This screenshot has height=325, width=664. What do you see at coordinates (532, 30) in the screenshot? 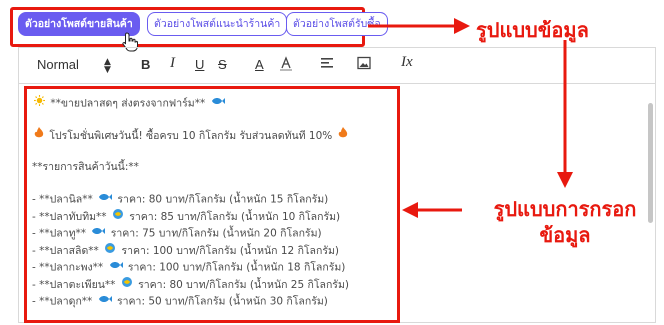
I see `annotation-data-format: รูปแบบข้อมูล` at bounding box center [532, 30].